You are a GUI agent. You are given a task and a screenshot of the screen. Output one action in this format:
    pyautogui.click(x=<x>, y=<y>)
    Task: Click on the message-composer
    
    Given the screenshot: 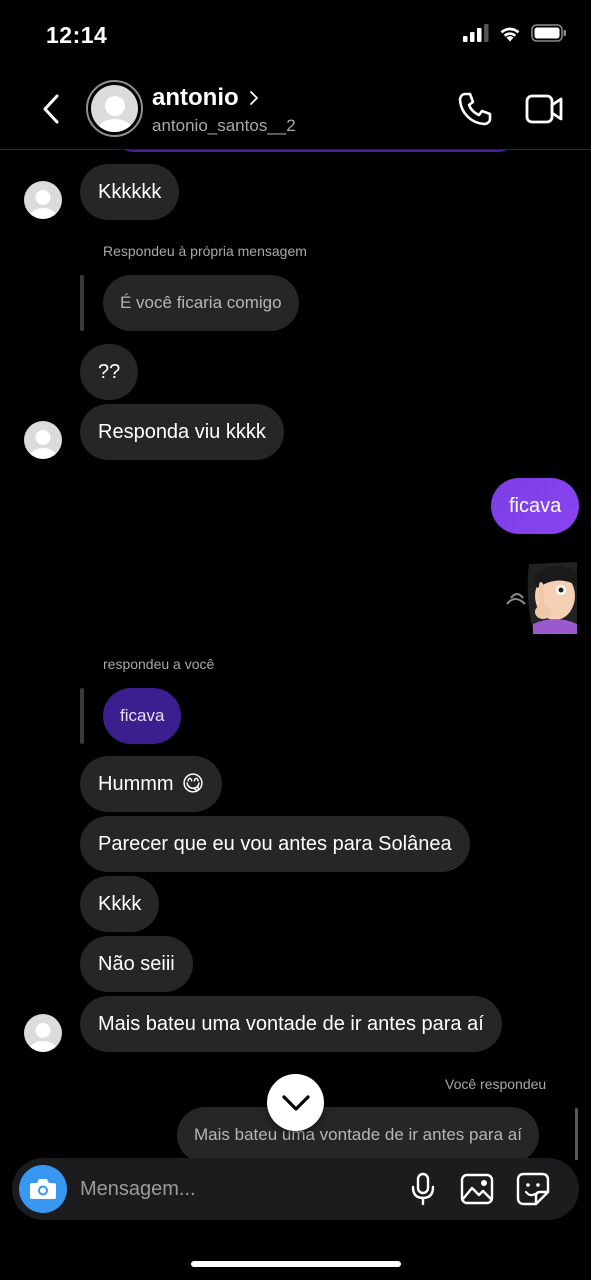 What is the action you would take?
    pyautogui.click(x=295, y=1189)
    